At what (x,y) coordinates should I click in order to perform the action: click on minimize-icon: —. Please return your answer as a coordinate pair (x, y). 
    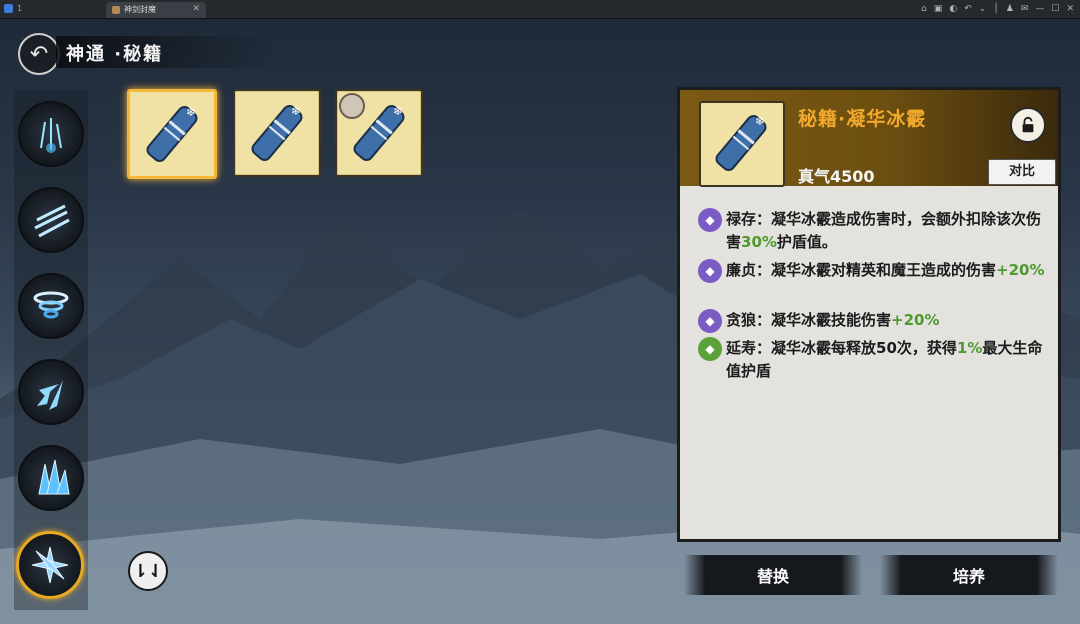
    Looking at the image, I should click on (1039, 9).